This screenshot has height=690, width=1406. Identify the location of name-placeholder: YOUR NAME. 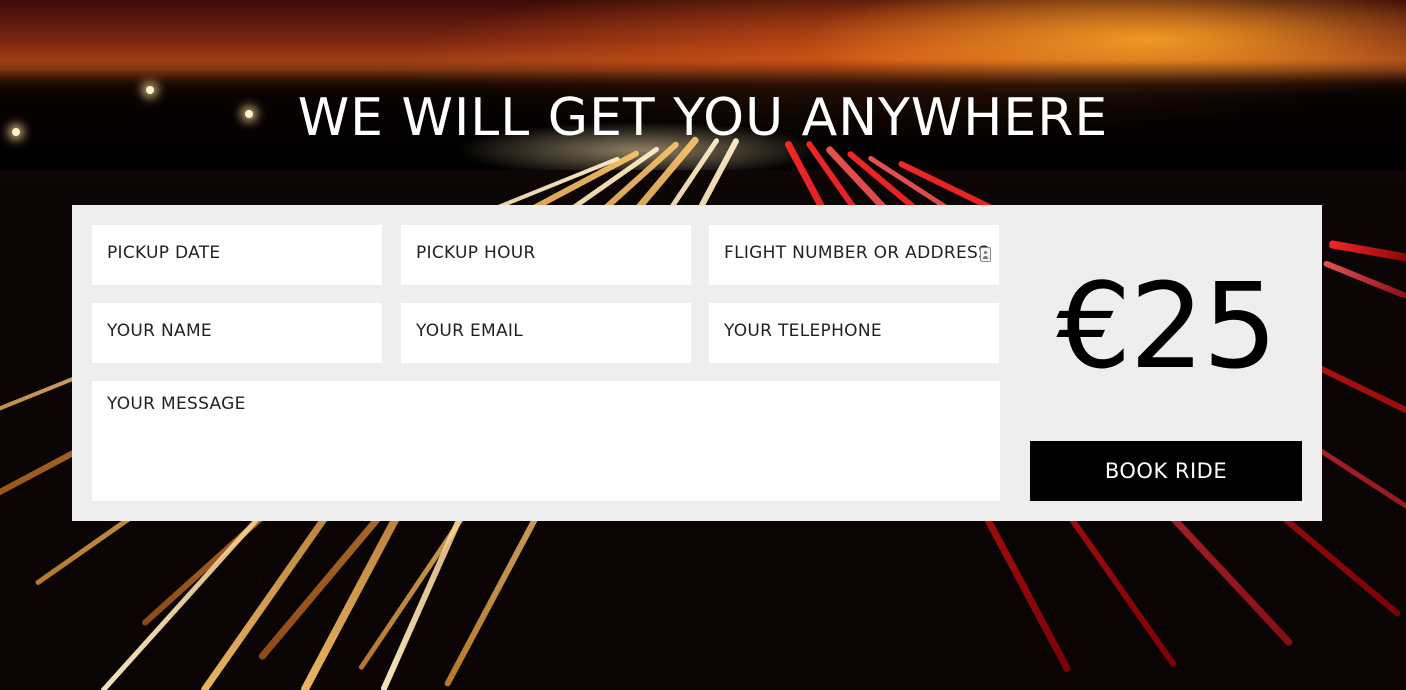
(159, 331).